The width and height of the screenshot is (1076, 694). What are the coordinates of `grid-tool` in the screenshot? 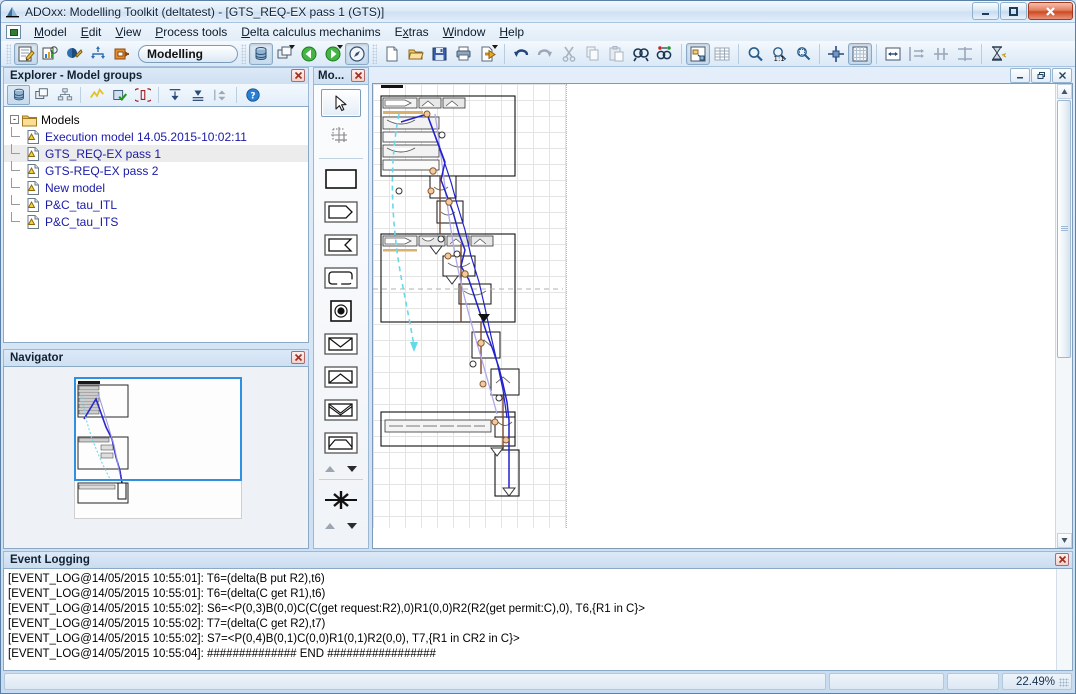 It's located at (341, 136).